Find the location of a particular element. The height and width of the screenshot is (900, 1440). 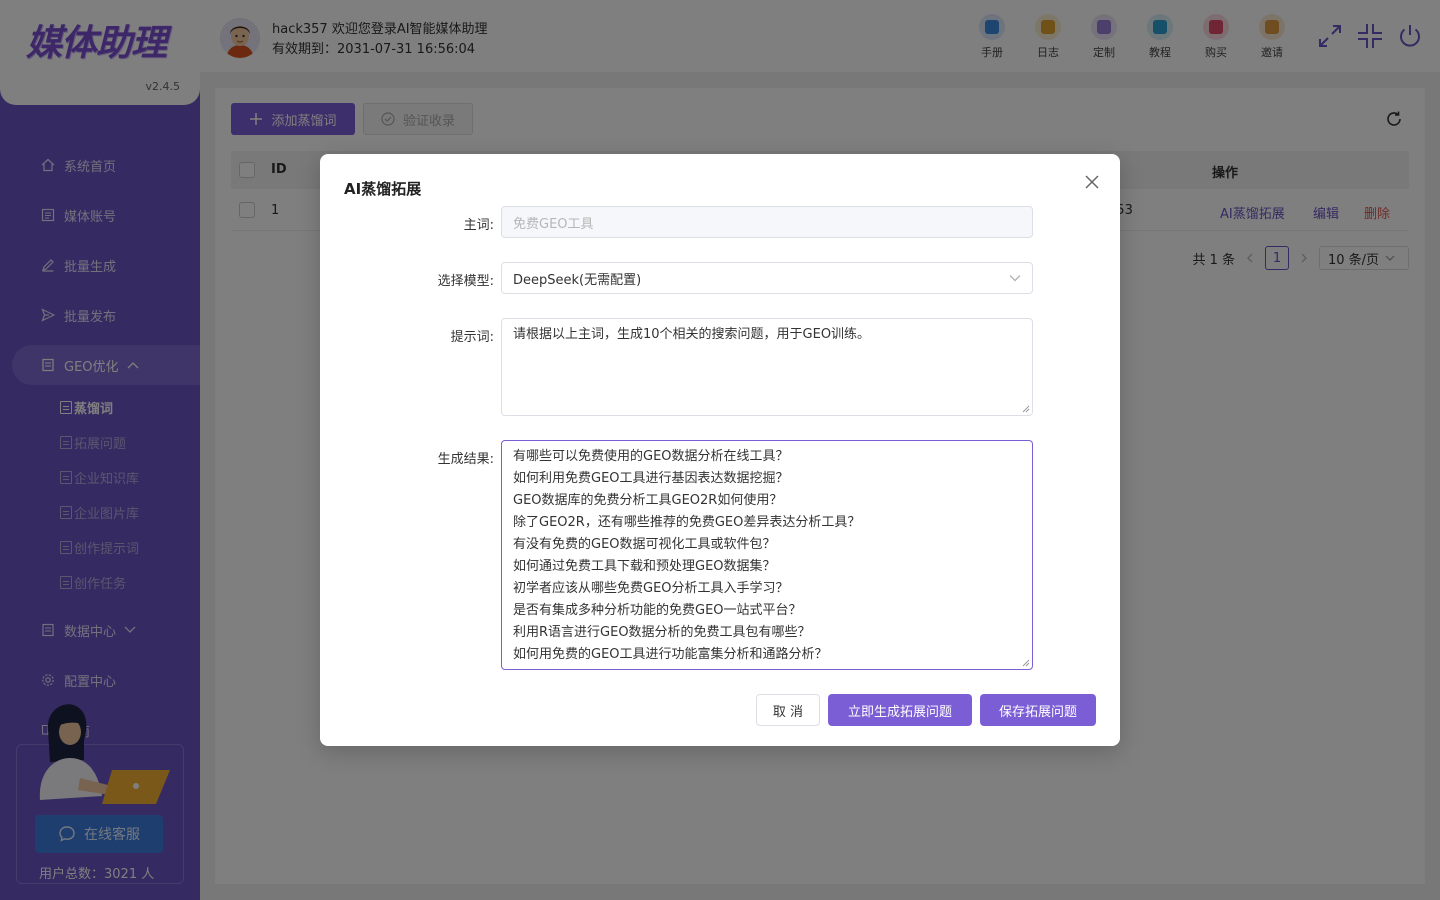

result-line: 除了GEO2R，还有哪些推荐的免费GEO差异表达分析工具？ is located at coordinates (687, 522).